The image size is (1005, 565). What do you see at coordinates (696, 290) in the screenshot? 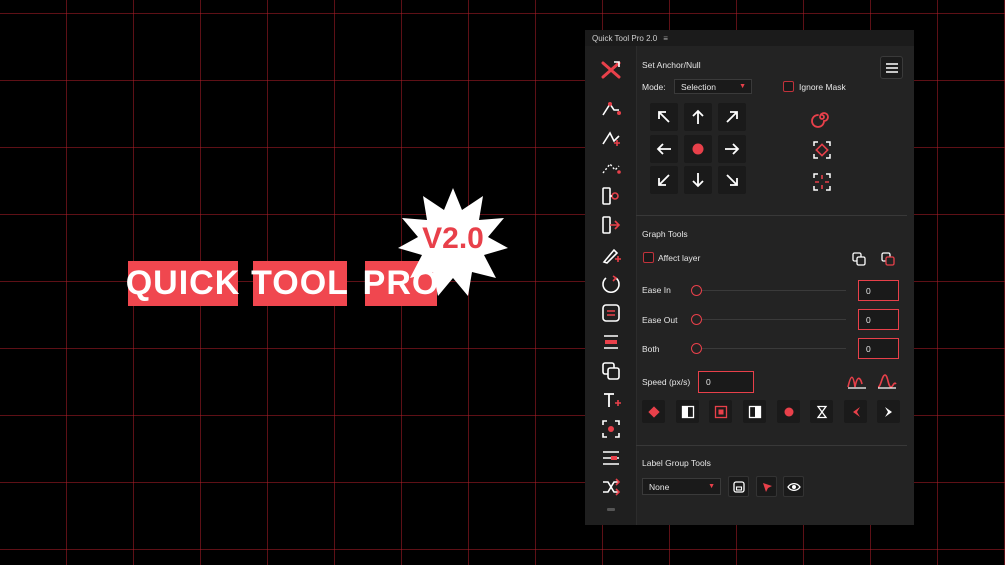
I see `ease-in-slider-knob` at bounding box center [696, 290].